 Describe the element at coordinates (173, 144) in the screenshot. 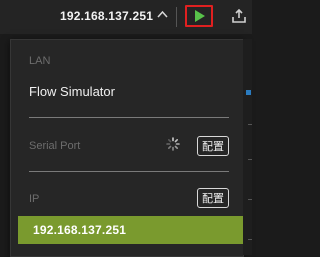

I see `loading-spinner-icon` at that location.